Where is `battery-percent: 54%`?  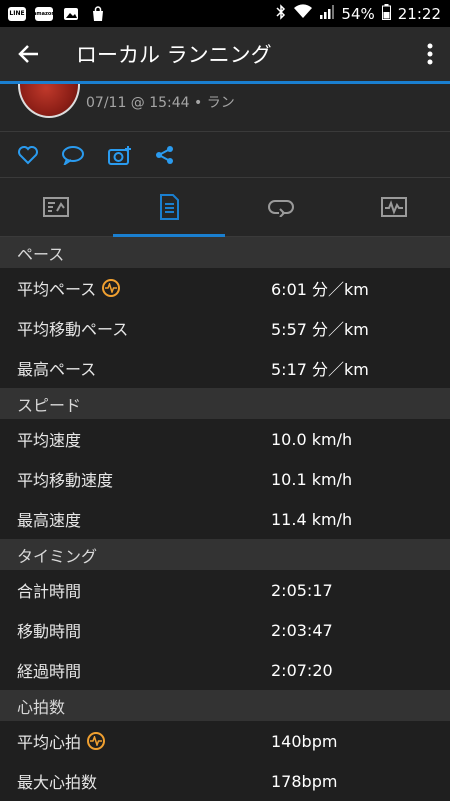
battery-percent: 54% is located at coordinates (357, 14).